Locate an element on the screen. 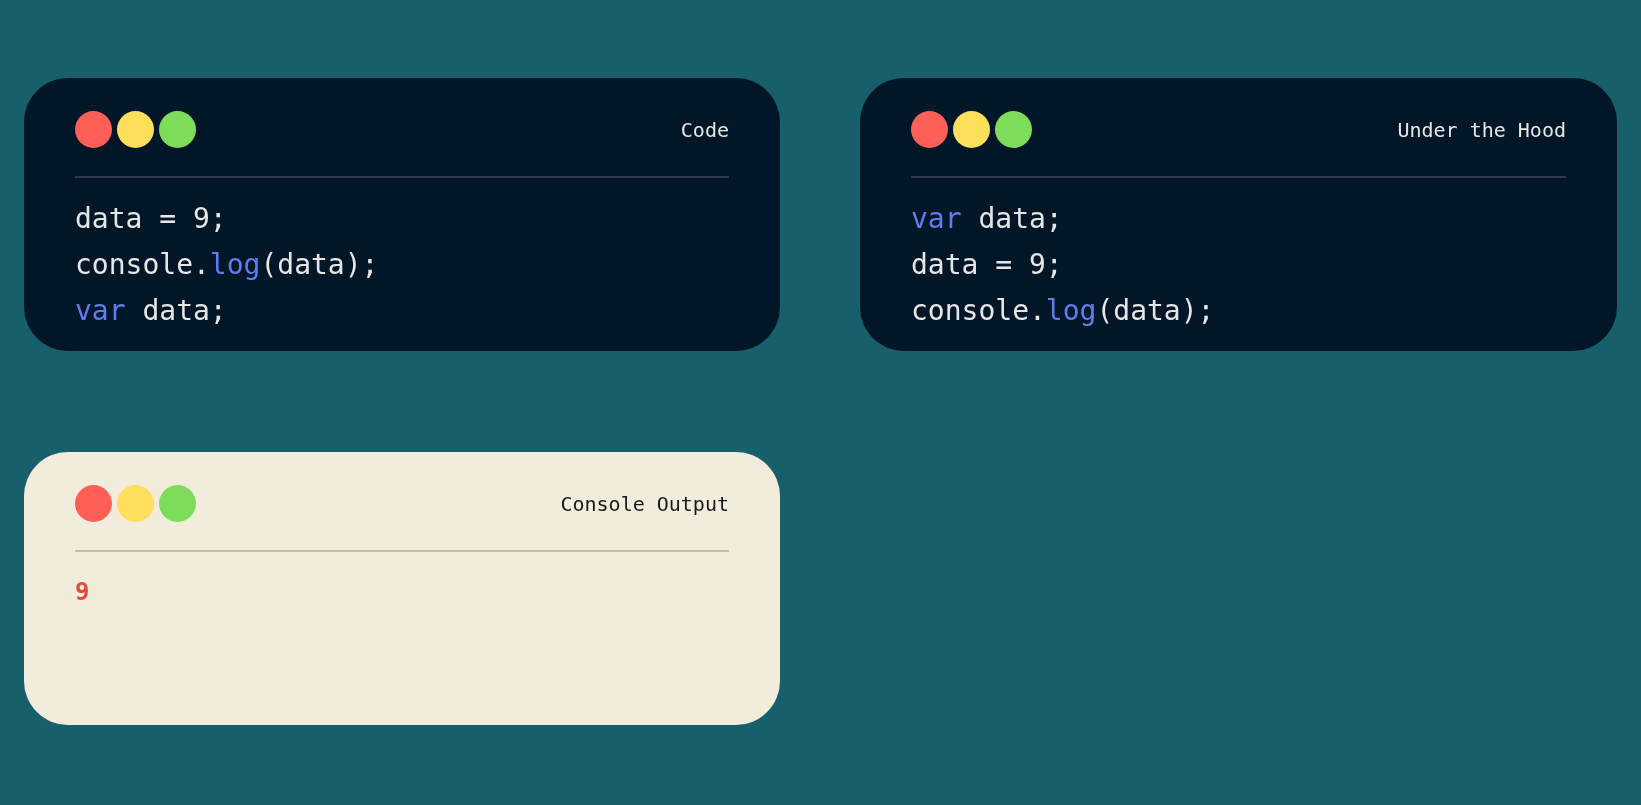 The height and width of the screenshot is (805, 1641). window-title: Console Output is located at coordinates (644, 504).